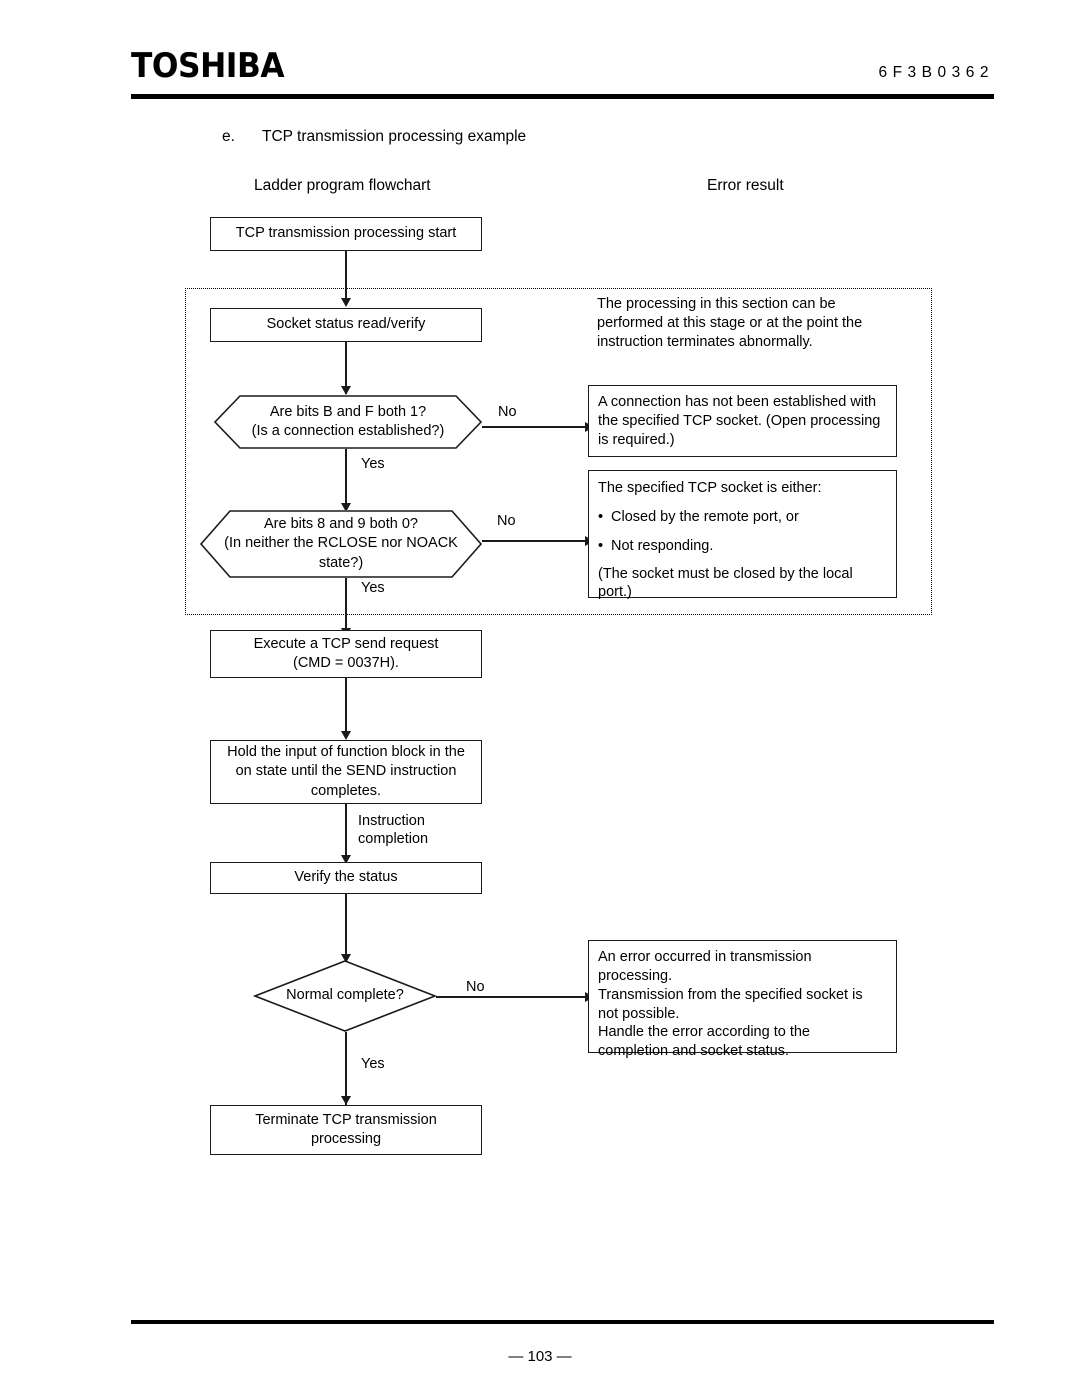 The width and height of the screenshot is (1080, 1397). I want to click on hold-input-line2: on state until the SEND instruction, so click(346, 771).